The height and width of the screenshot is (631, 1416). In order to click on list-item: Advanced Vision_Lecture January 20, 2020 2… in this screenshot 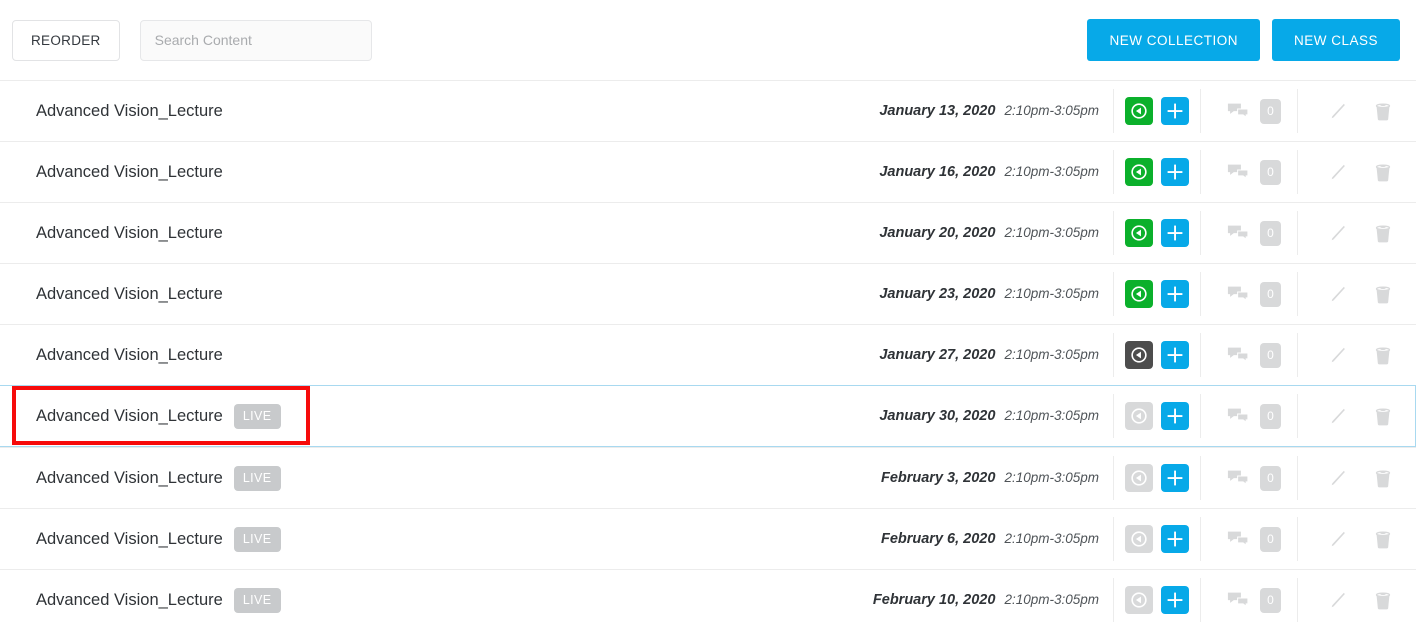, I will do `click(708, 232)`.